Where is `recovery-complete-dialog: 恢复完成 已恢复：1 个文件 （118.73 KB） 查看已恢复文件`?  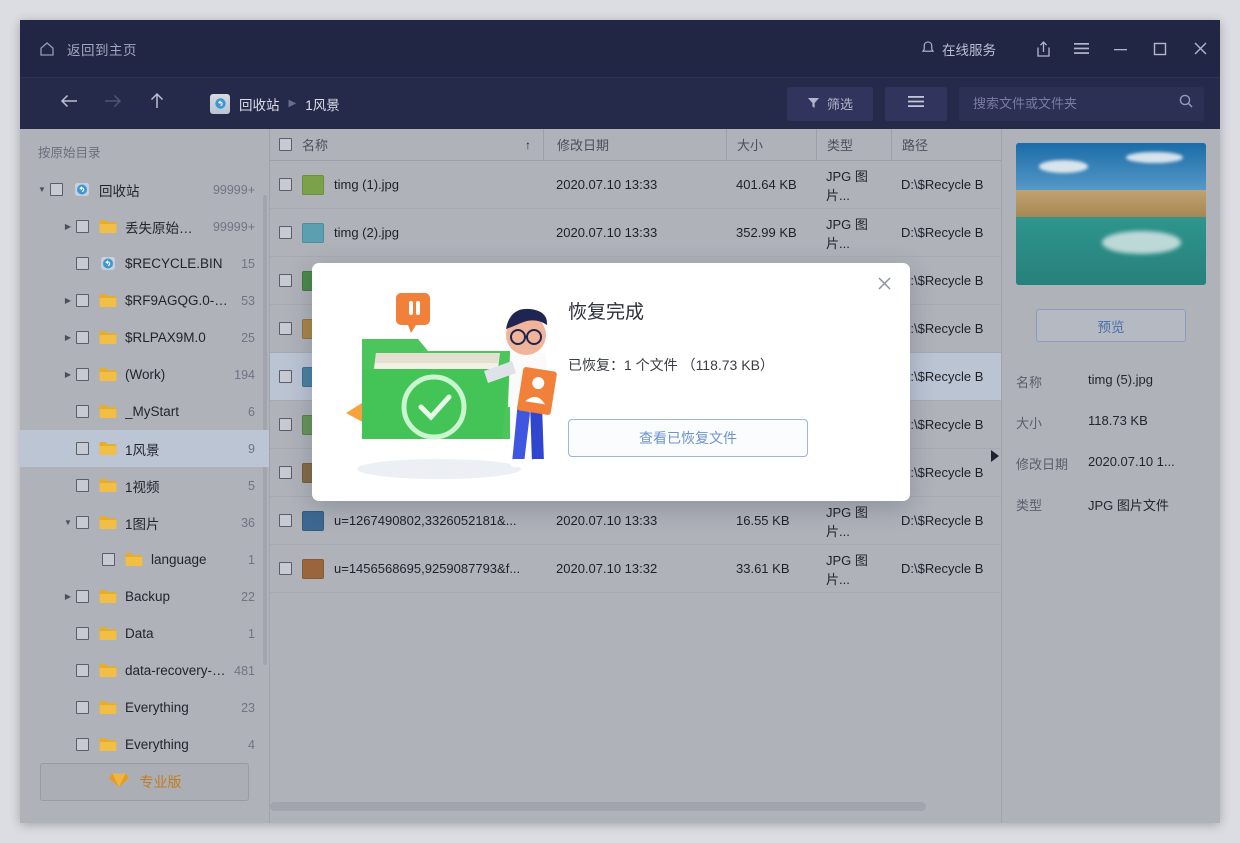 recovery-complete-dialog: 恢复完成 已恢复：1 个文件 （118.73 KB） 查看已恢复文件 is located at coordinates (611, 382).